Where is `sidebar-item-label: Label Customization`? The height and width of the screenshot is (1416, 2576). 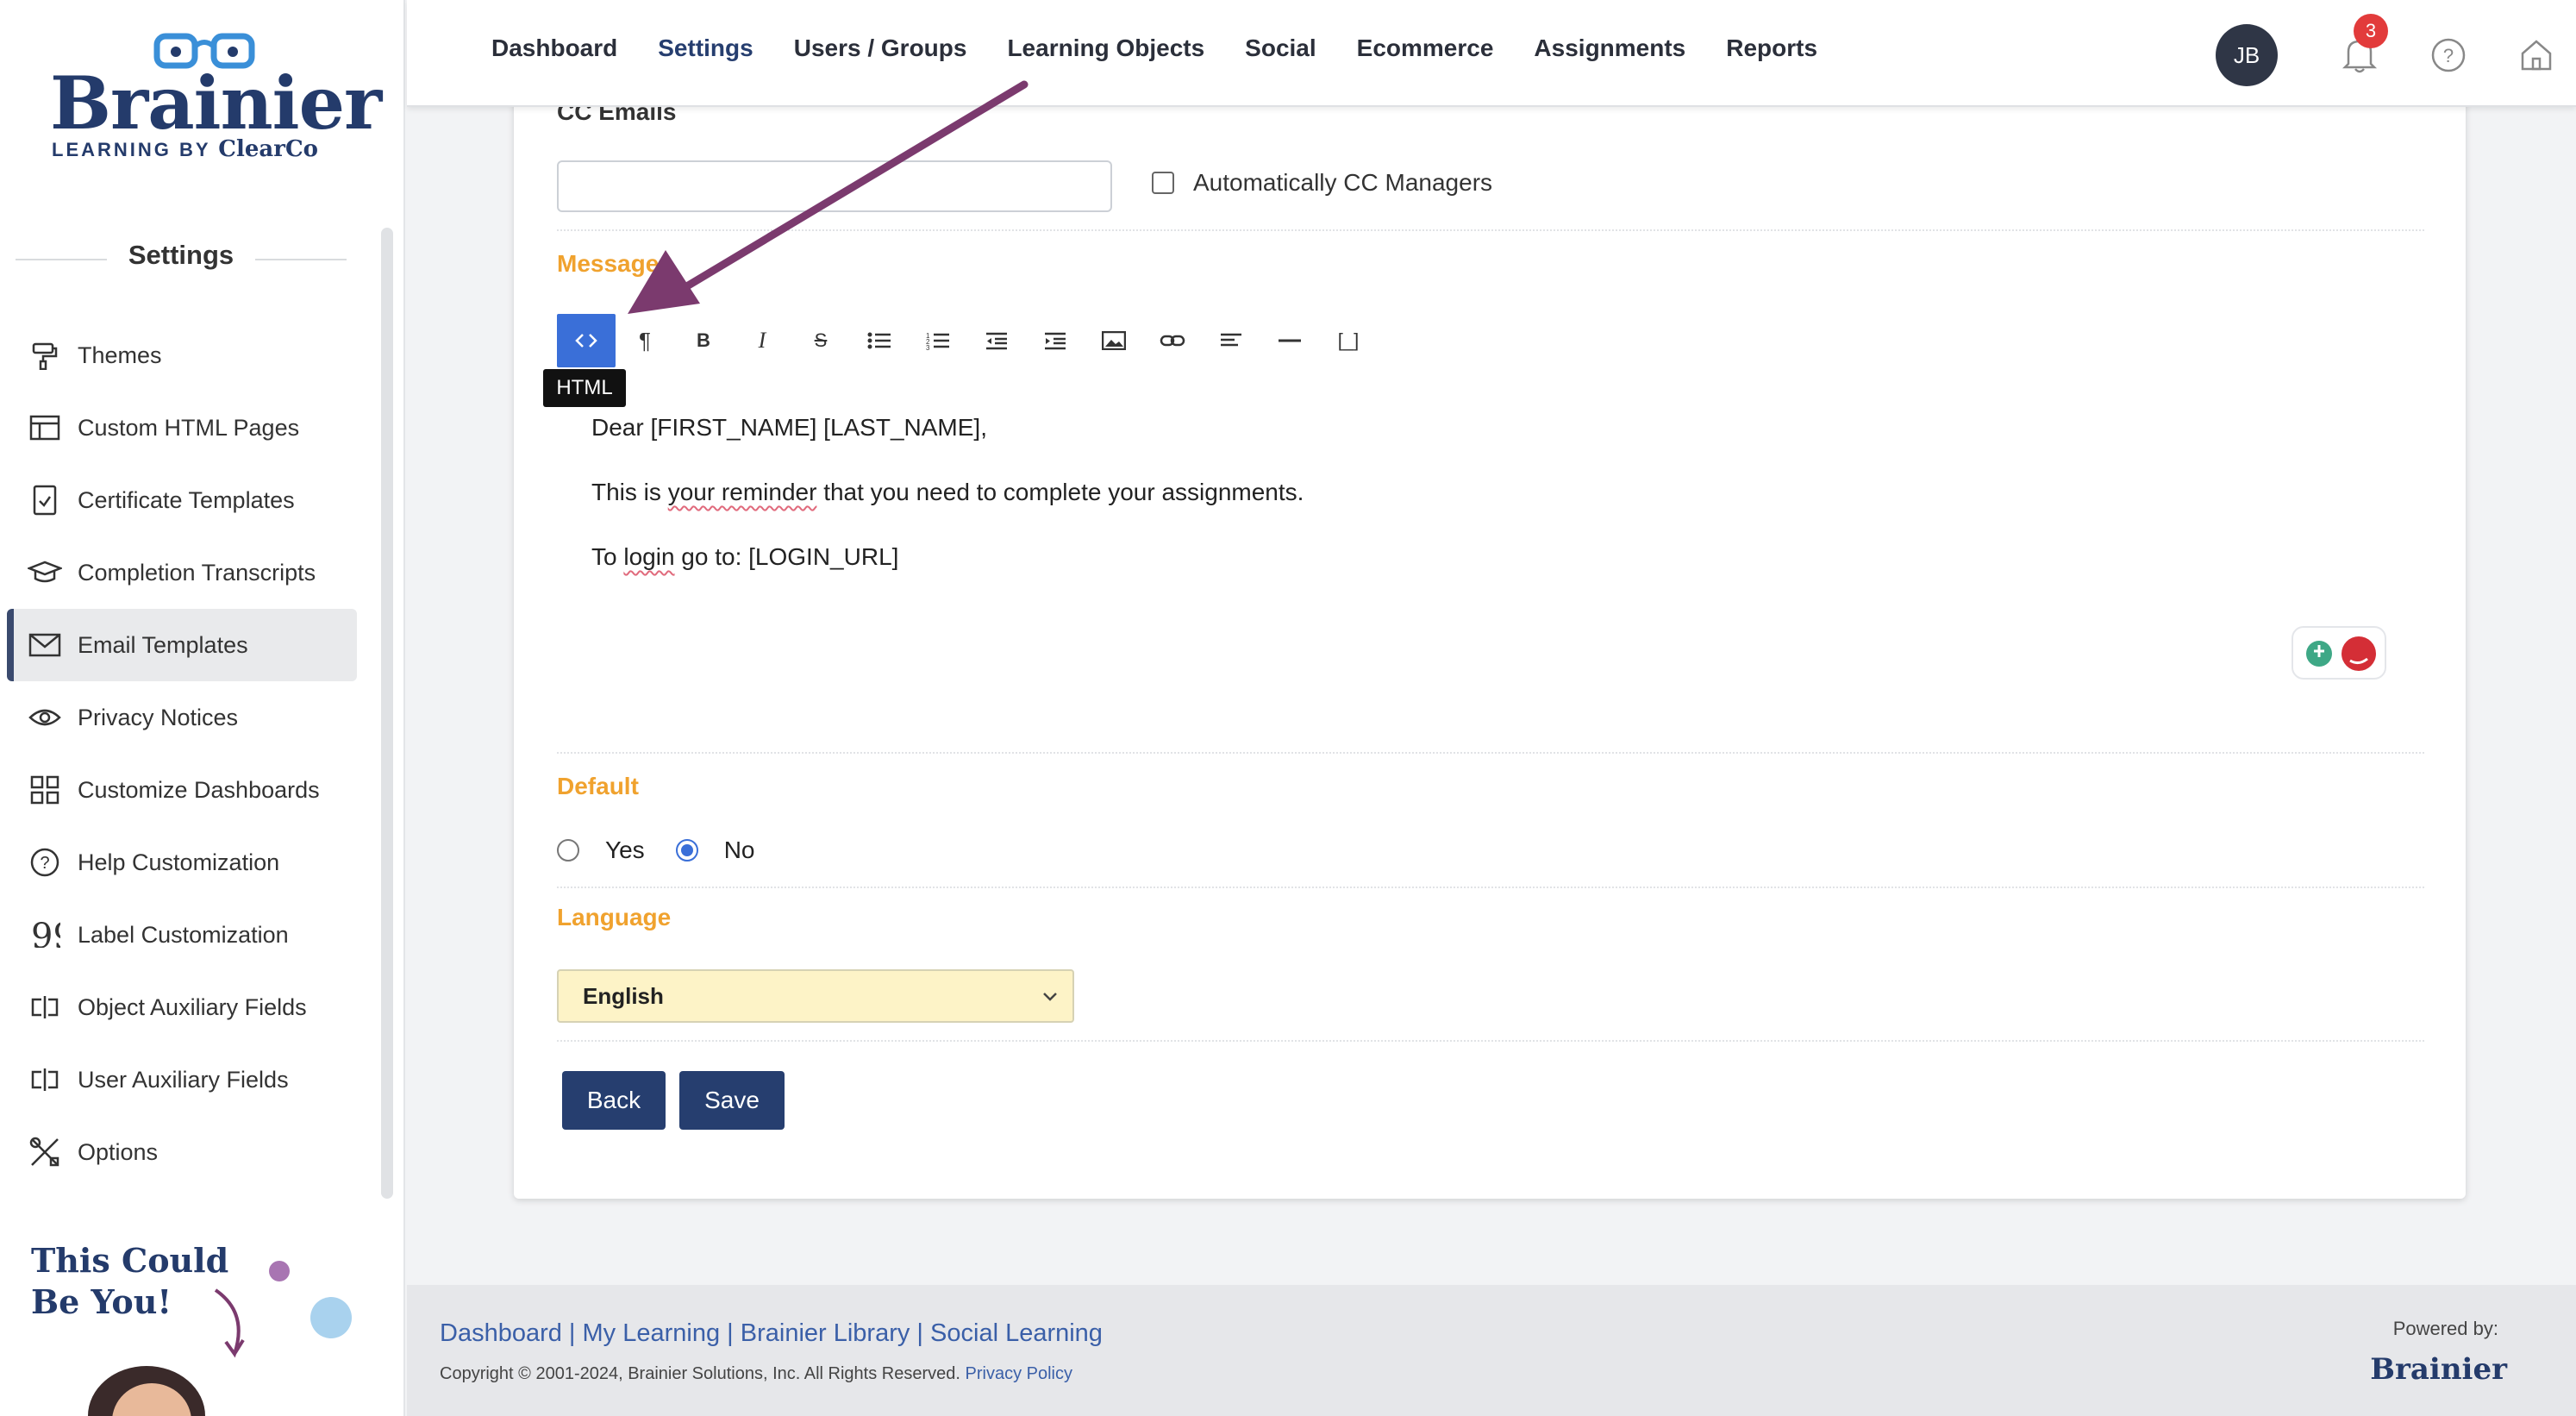 sidebar-item-label: Label Customization is located at coordinates (184, 935).